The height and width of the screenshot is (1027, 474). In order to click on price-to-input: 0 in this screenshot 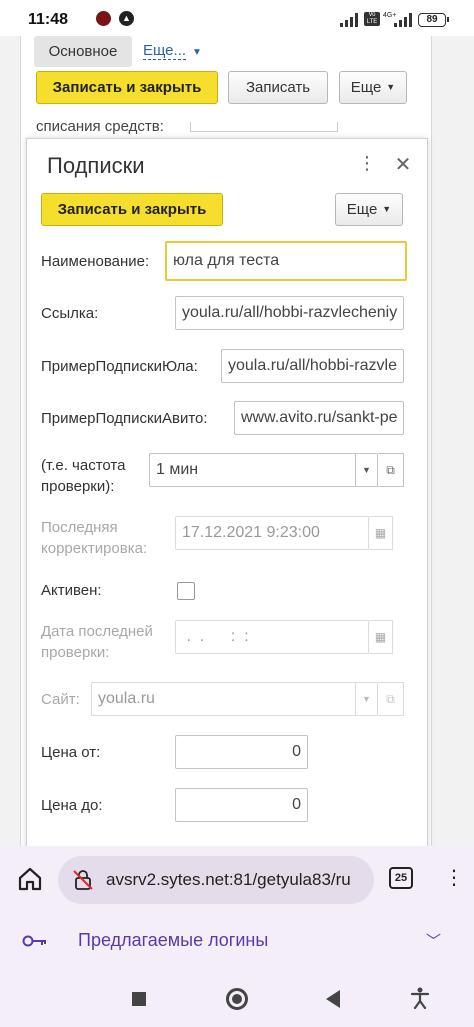, I will do `click(241, 805)`.